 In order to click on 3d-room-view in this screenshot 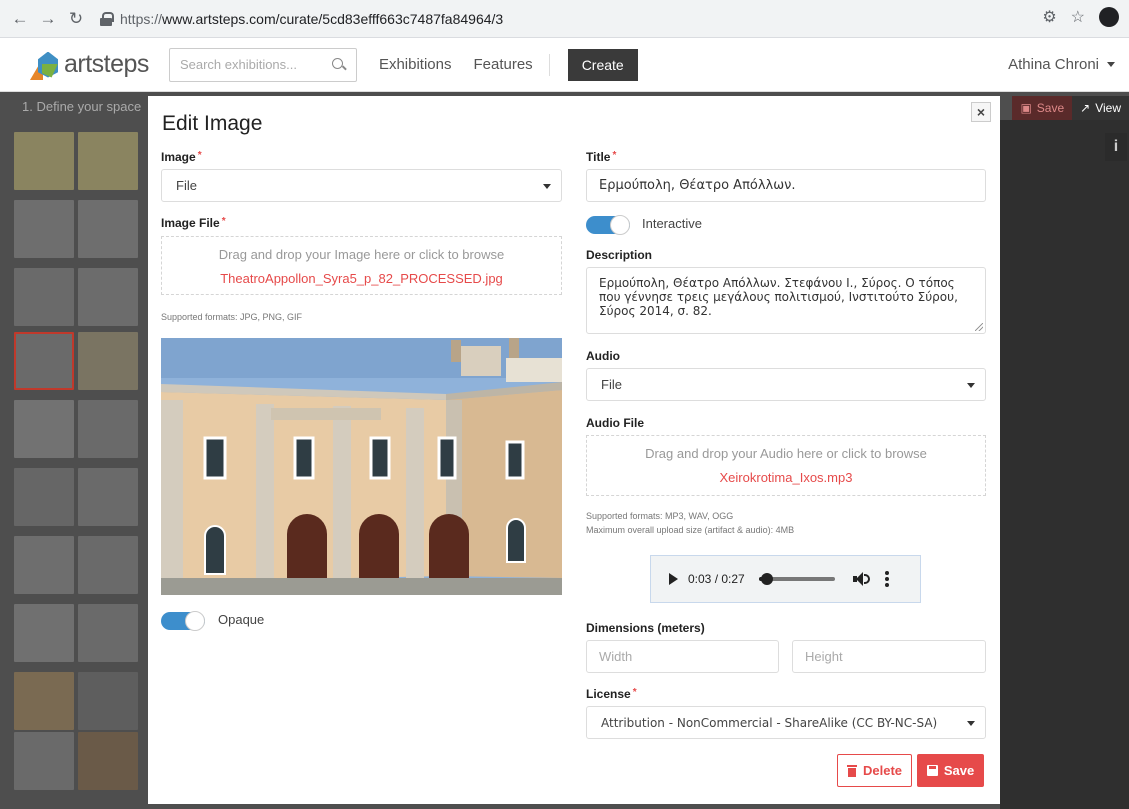, I will do `click(1064, 464)`.